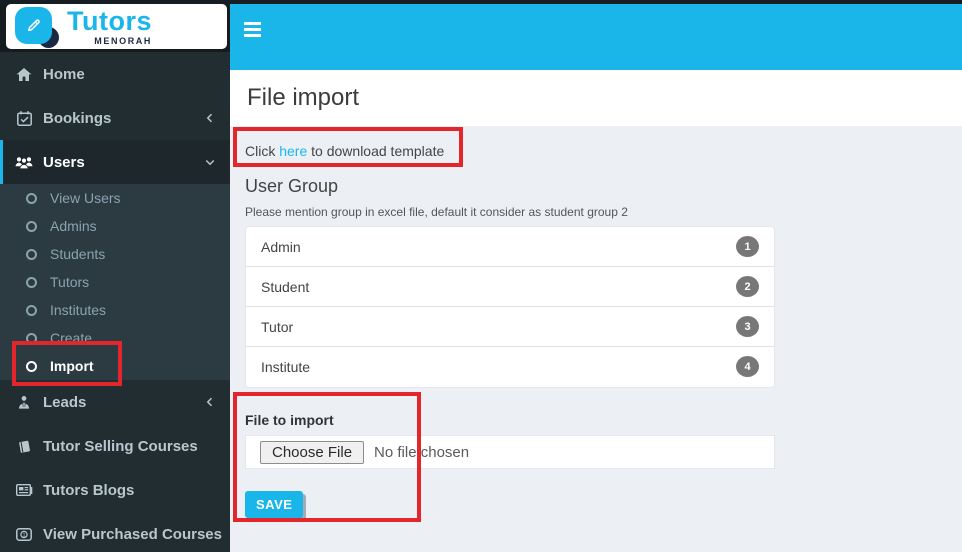 This screenshot has height=552, width=962. I want to click on sidebar-item-label: Tutor Selling Courses, so click(120, 446).